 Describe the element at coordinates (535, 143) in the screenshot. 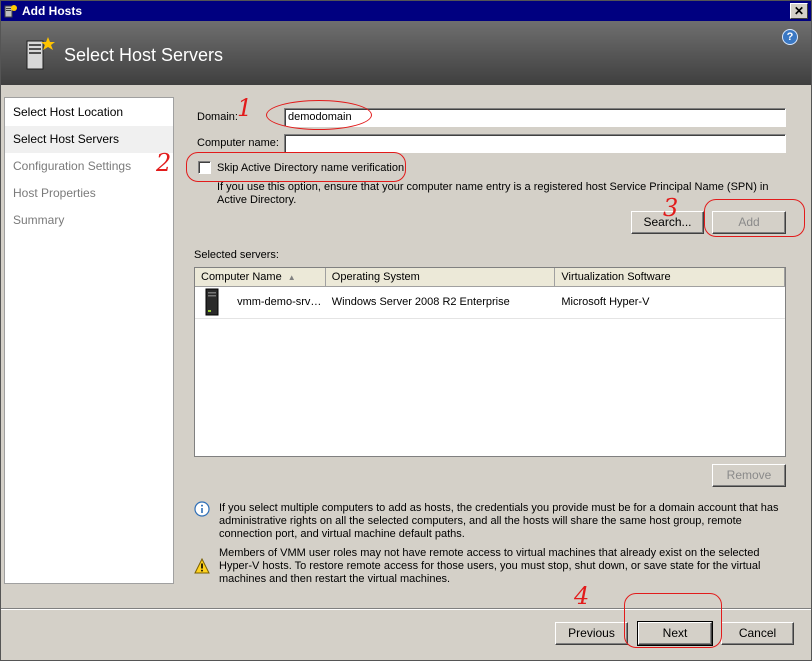

I see `computer-name-input` at that location.